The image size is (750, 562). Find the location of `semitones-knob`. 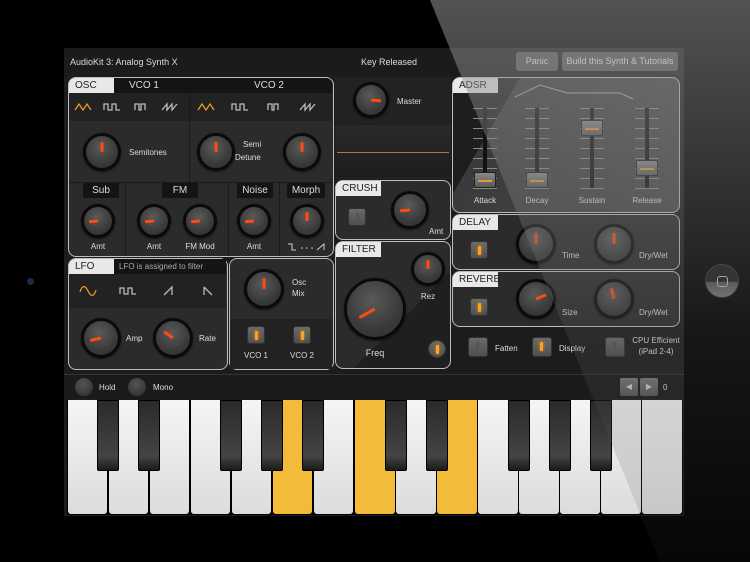

semitones-knob is located at coordinates (102, 152).